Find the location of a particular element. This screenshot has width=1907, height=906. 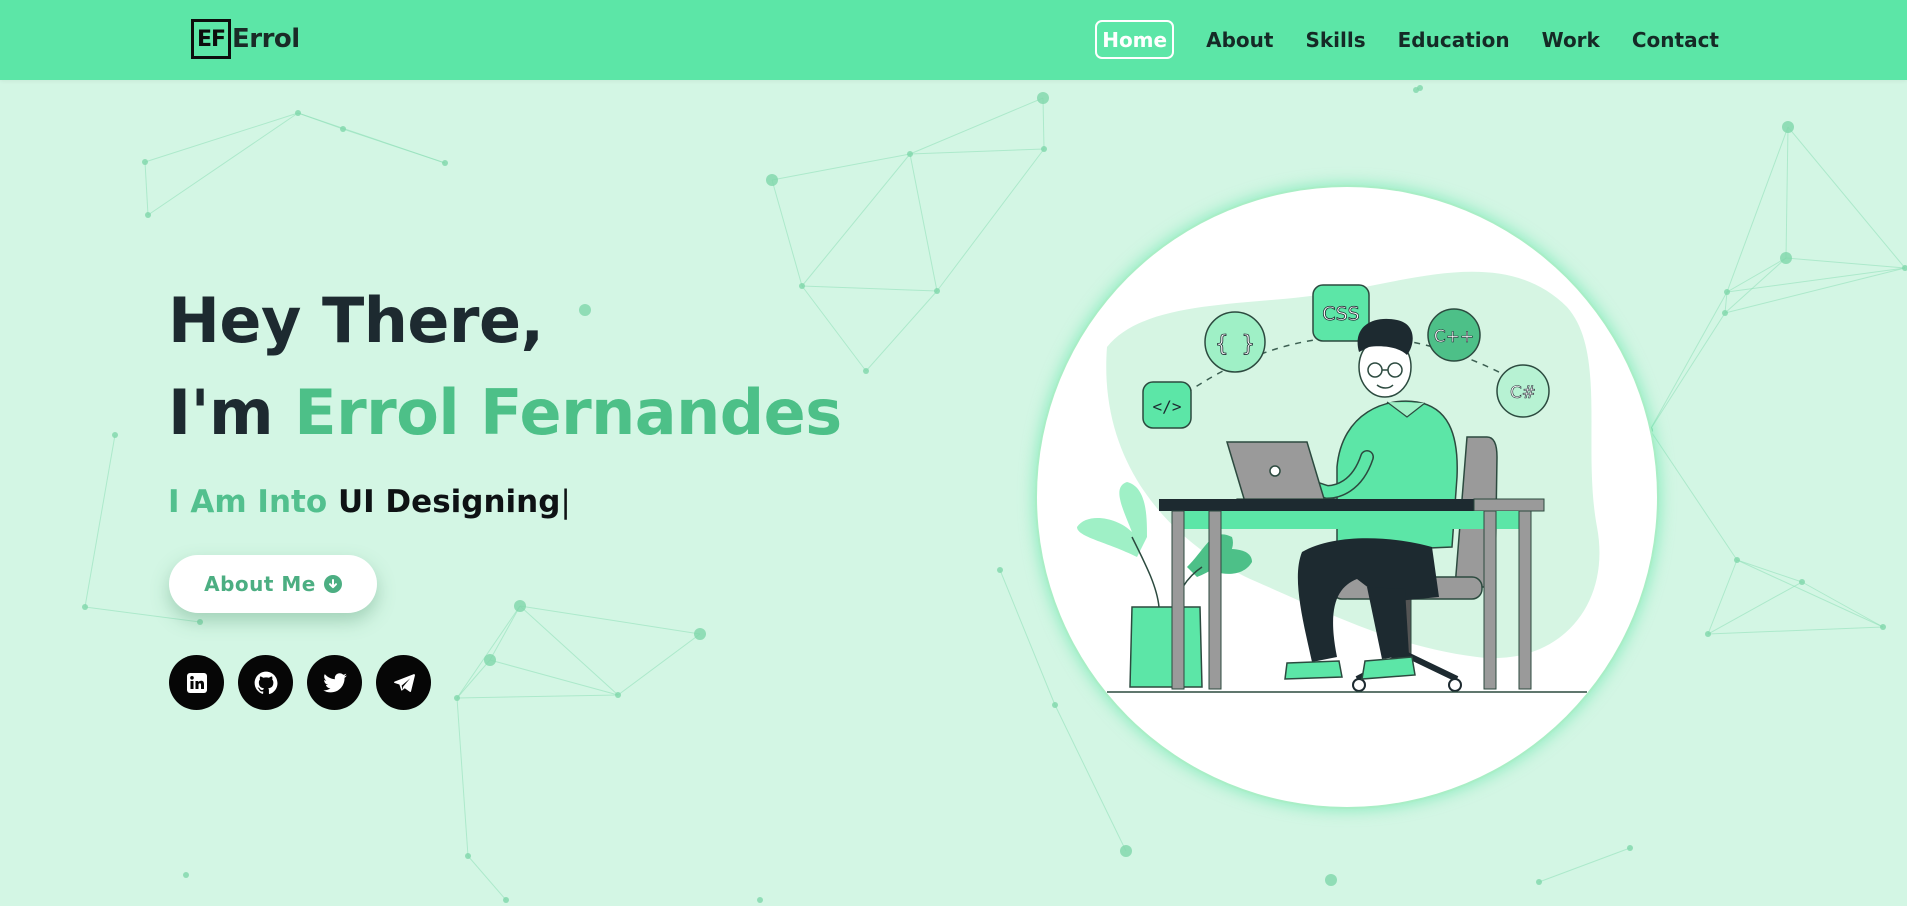

csharp-bubble: C# is located at coordinates (1523, 391).